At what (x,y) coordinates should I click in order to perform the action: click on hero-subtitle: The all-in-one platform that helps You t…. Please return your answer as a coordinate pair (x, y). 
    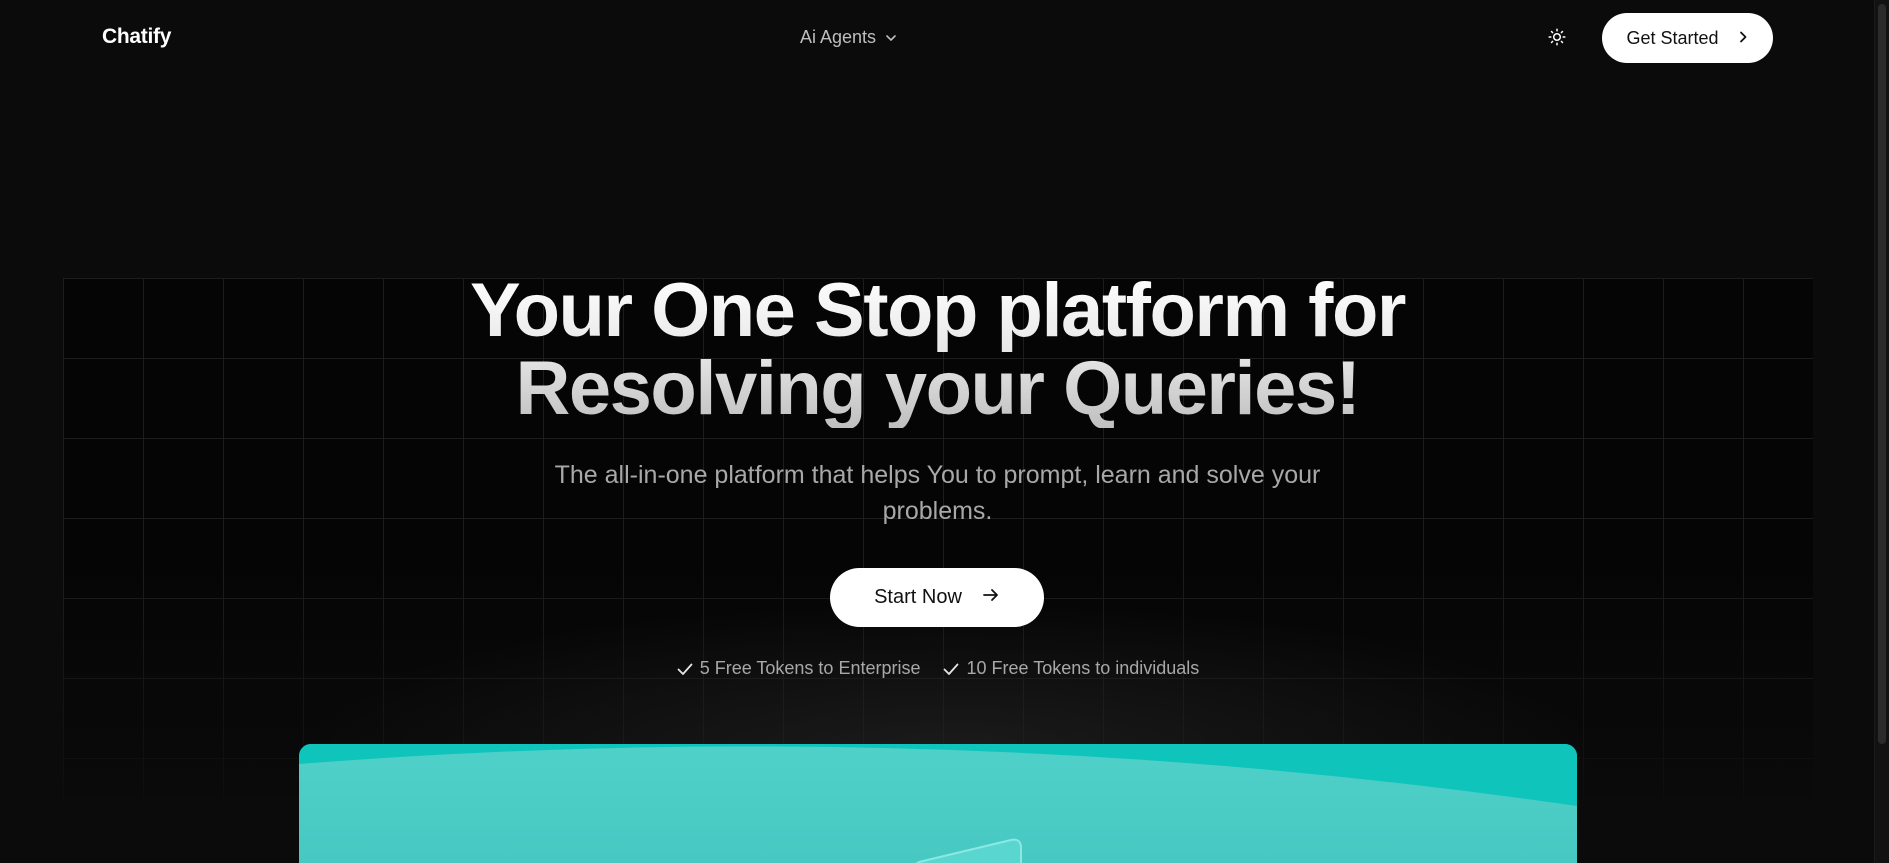
    Looking at the image, I should click on (937, 493).